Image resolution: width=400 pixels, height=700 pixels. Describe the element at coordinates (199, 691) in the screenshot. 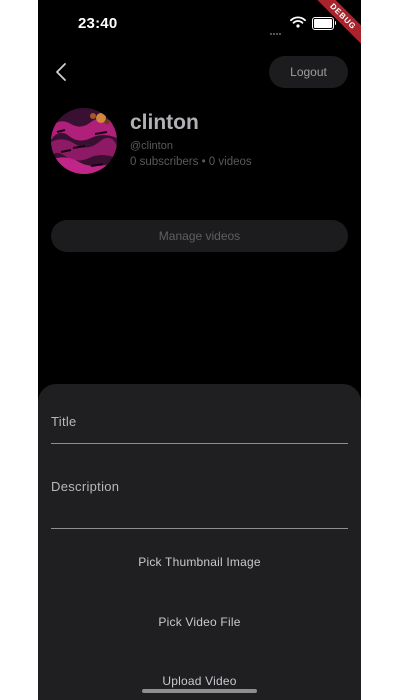

I see `home-indicator` at that location.